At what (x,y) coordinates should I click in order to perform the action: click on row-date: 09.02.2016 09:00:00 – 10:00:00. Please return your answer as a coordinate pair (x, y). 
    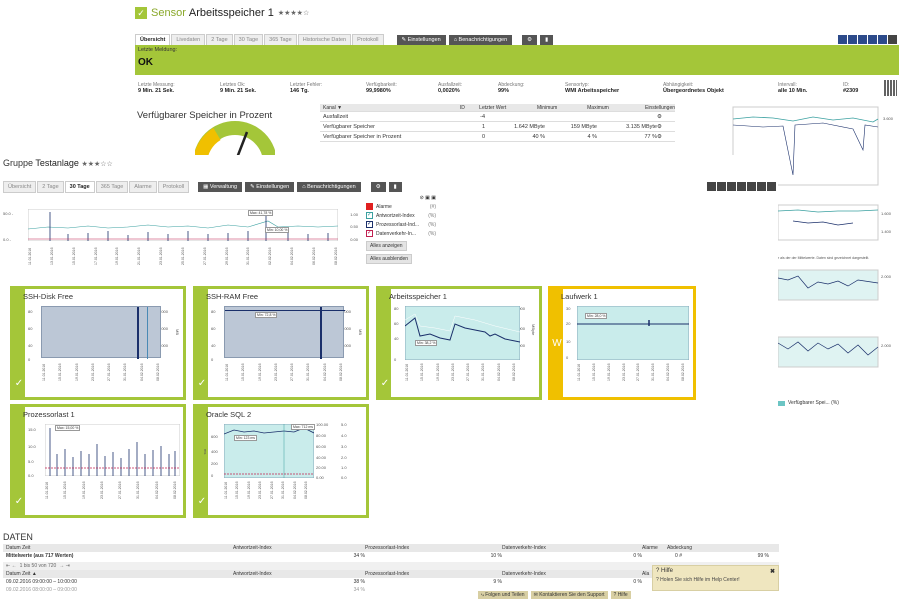
    Looking at the image, I should click on (41, 582).